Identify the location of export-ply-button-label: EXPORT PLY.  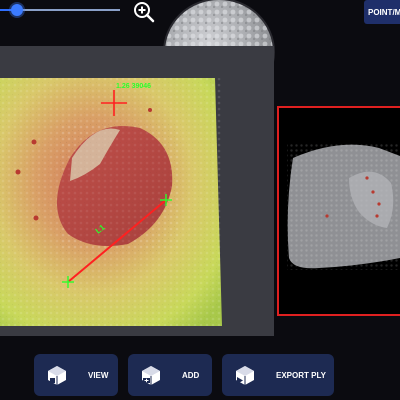
(301, 375).